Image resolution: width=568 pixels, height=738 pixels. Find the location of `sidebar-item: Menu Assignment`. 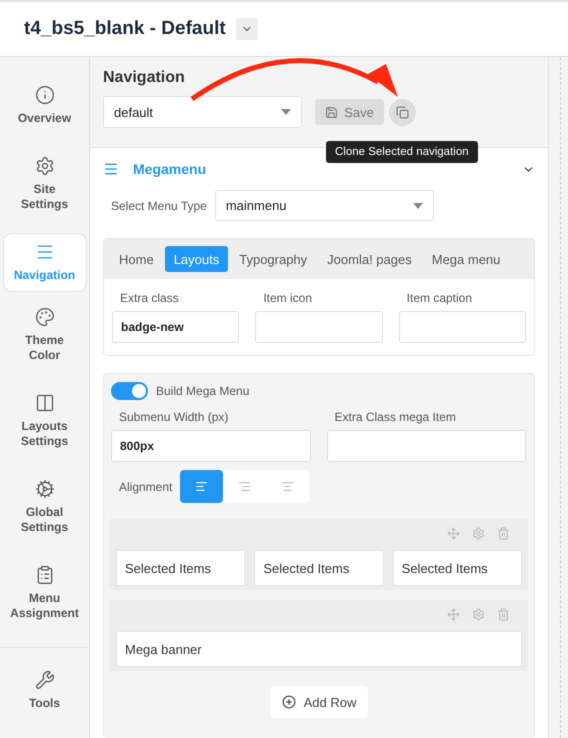

sidebar-item: Menu Assignment is located at coordinates (45, 593).